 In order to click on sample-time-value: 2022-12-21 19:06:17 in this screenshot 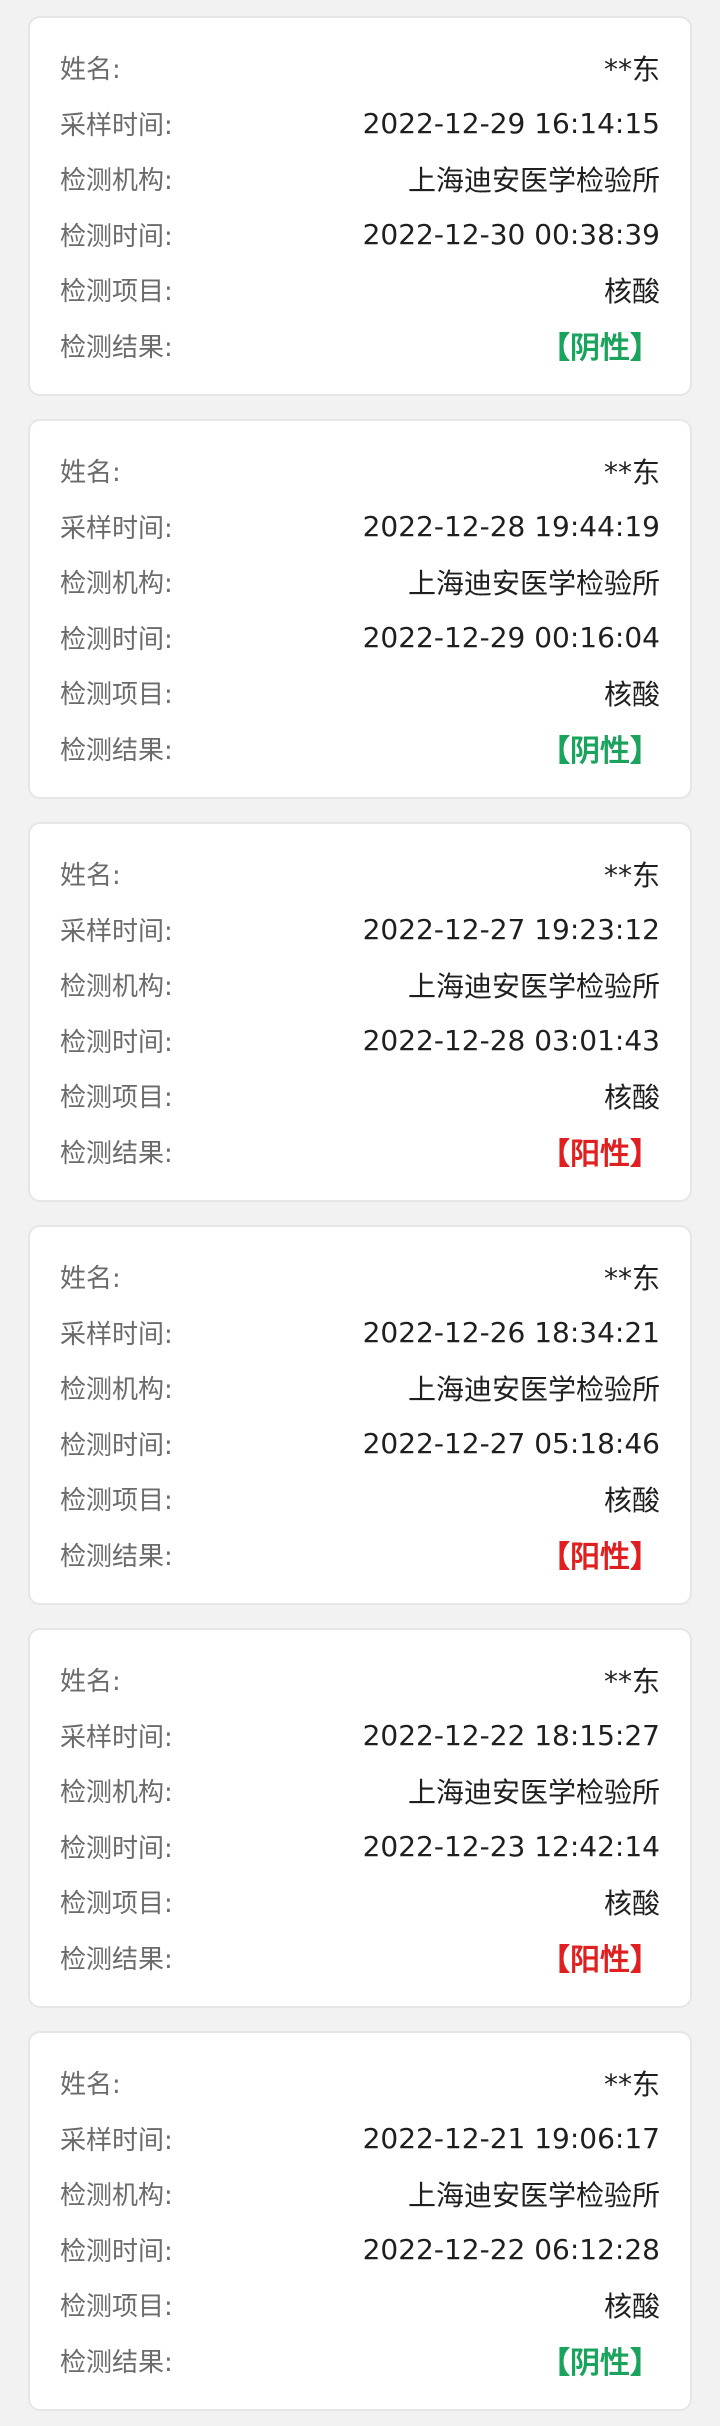, I will do `click(511, 2138)`.